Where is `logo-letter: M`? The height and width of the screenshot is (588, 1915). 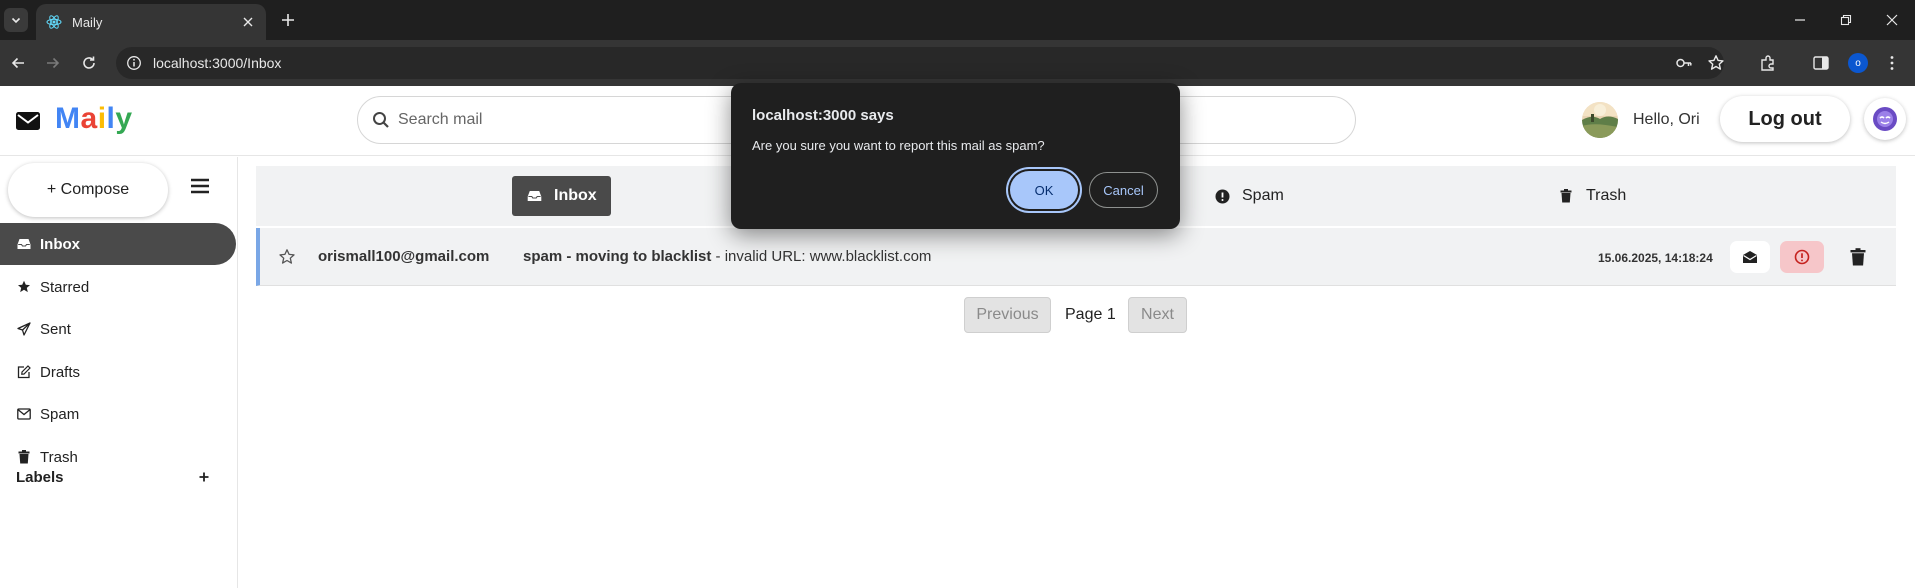
logo-letter: M is located at coordinates (68, 118).